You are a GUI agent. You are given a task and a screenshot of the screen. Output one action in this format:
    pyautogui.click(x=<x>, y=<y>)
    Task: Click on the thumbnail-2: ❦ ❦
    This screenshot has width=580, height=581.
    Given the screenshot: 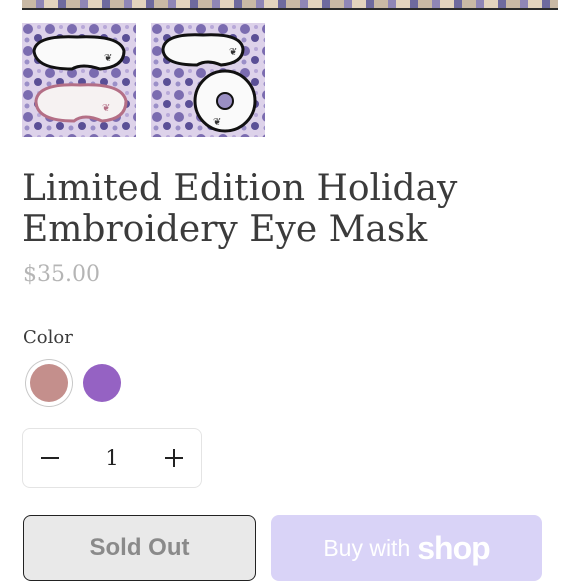 What is the action you would take?
    pyautogui.click(x=208, y=80)
    